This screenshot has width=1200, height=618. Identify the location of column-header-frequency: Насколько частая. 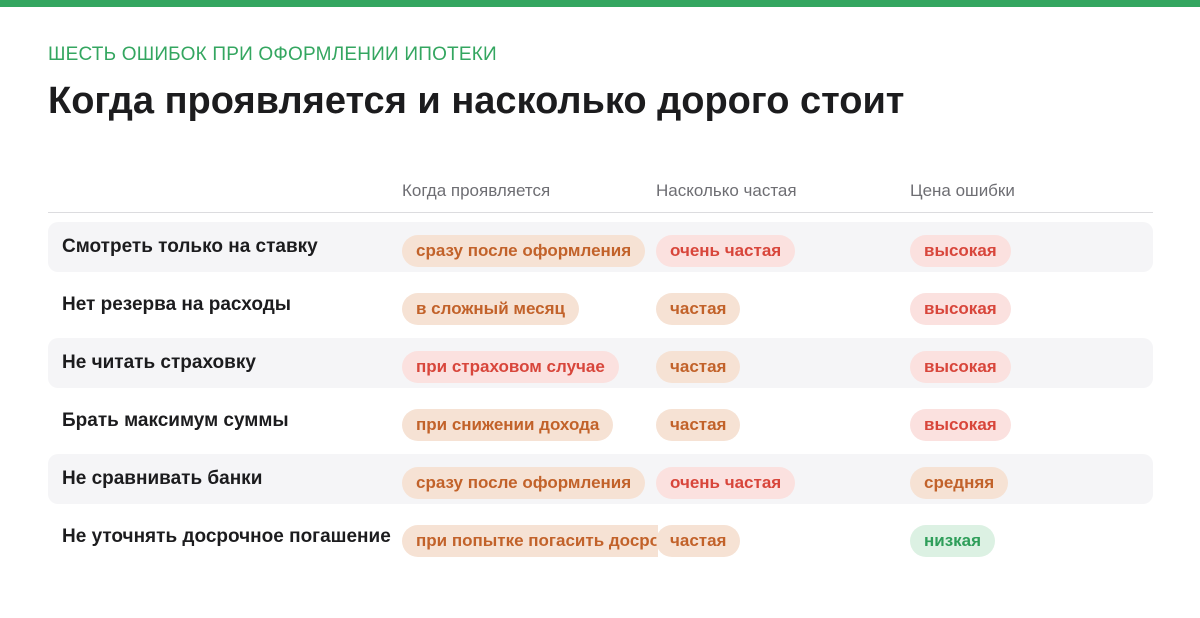
(726, 190).